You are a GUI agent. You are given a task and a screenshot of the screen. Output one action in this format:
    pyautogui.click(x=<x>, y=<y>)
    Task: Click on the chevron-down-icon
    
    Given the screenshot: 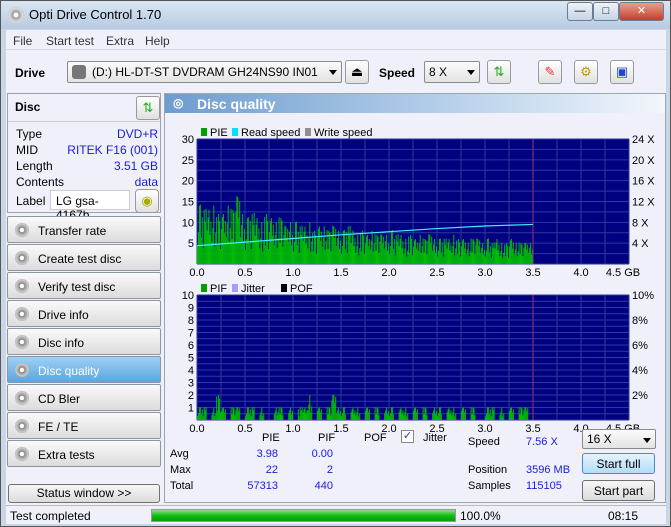 What is the action you would take?
    pyautogui.click(x=647, y=440)
    